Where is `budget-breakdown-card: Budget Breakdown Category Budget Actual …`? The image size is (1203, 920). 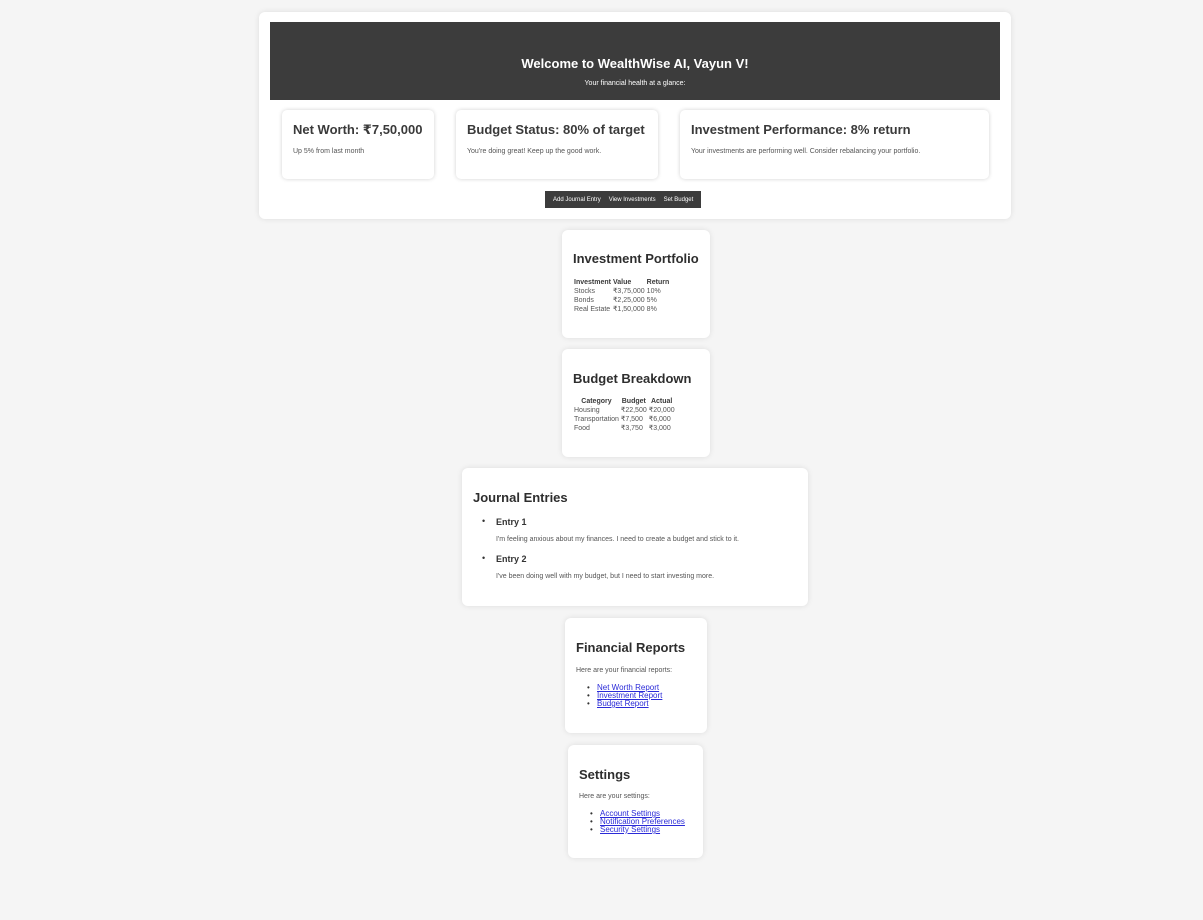 budget-breakdown-card: Budget Breakdown Category Budget Actual … is located at coordinates (636, 403).